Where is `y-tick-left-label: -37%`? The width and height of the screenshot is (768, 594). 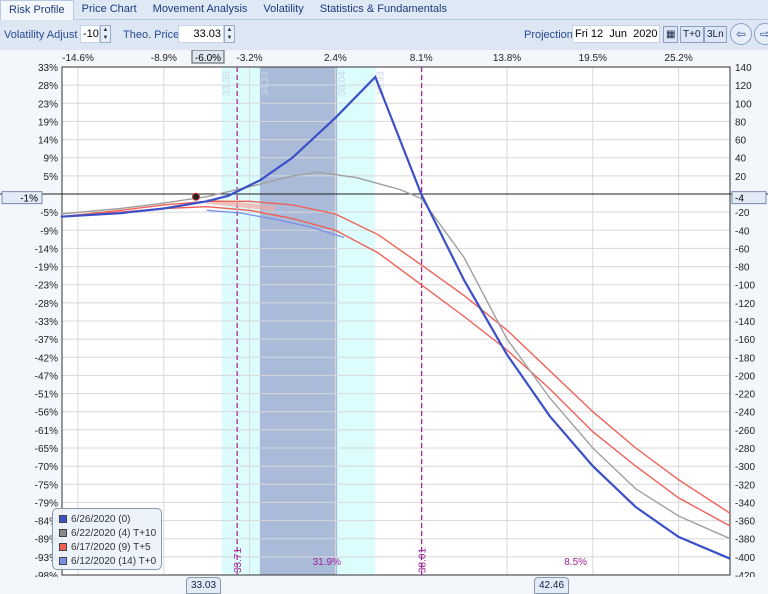
y-tick-left-label: -37% is located at coordinates (46, 340).